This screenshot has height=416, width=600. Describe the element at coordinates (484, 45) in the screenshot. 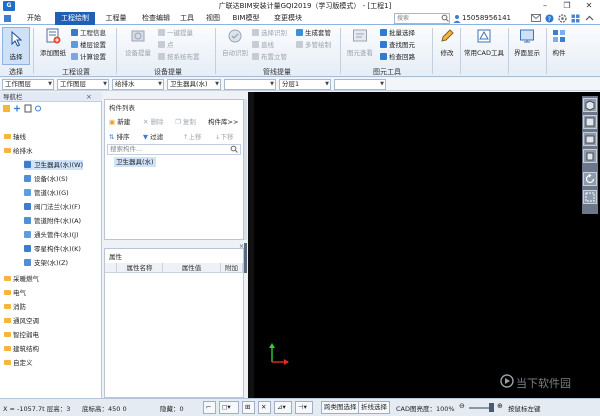

I see `cad-tools-button: 常用CAD工具` at that location.